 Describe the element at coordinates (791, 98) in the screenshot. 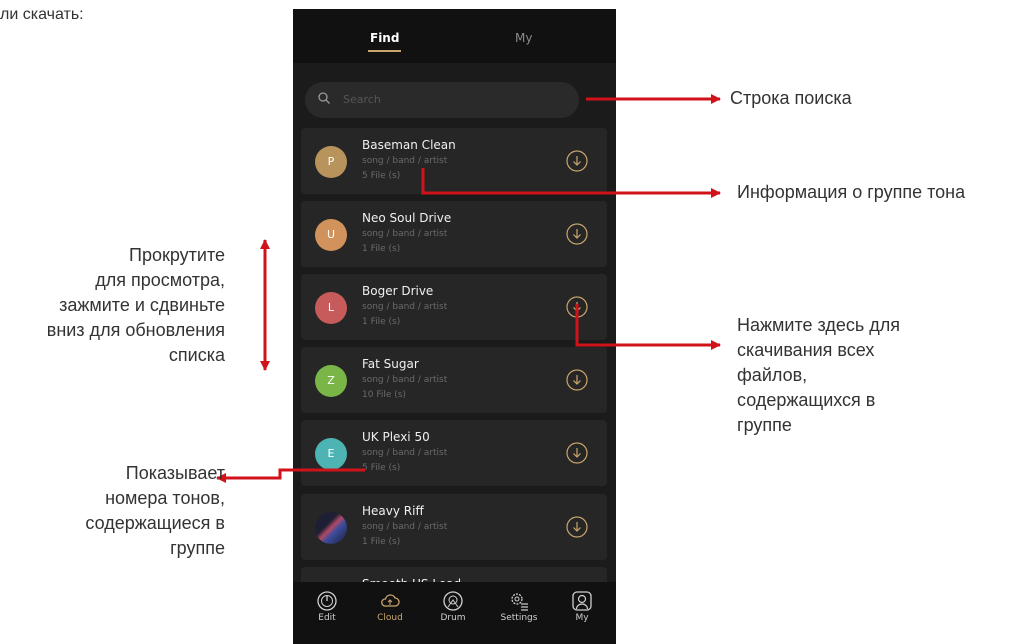

I see `annotation-search-bar: Строка поиска` at that location.